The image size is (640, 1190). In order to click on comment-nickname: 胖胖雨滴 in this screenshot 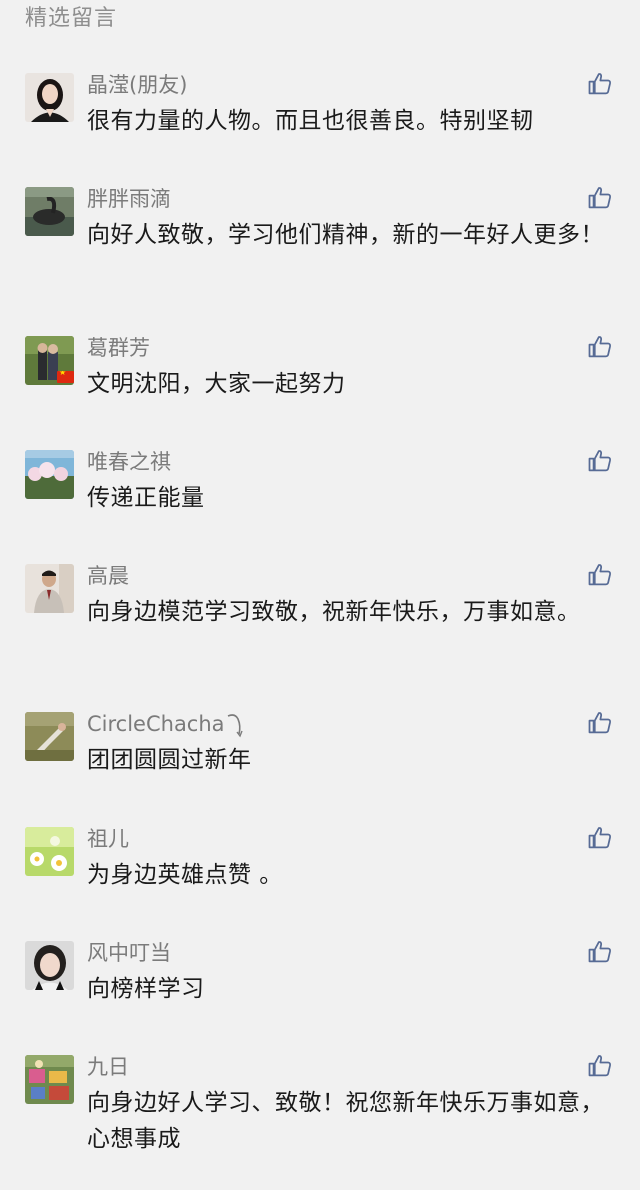, I will do `click(129, 199)`.